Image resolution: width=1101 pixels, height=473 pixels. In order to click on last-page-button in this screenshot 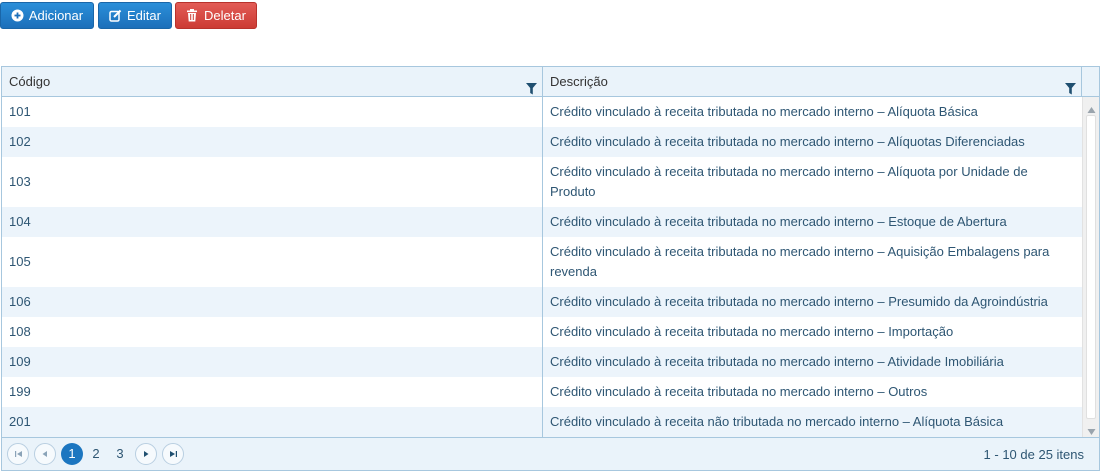, I will do `click(173, 454)`.